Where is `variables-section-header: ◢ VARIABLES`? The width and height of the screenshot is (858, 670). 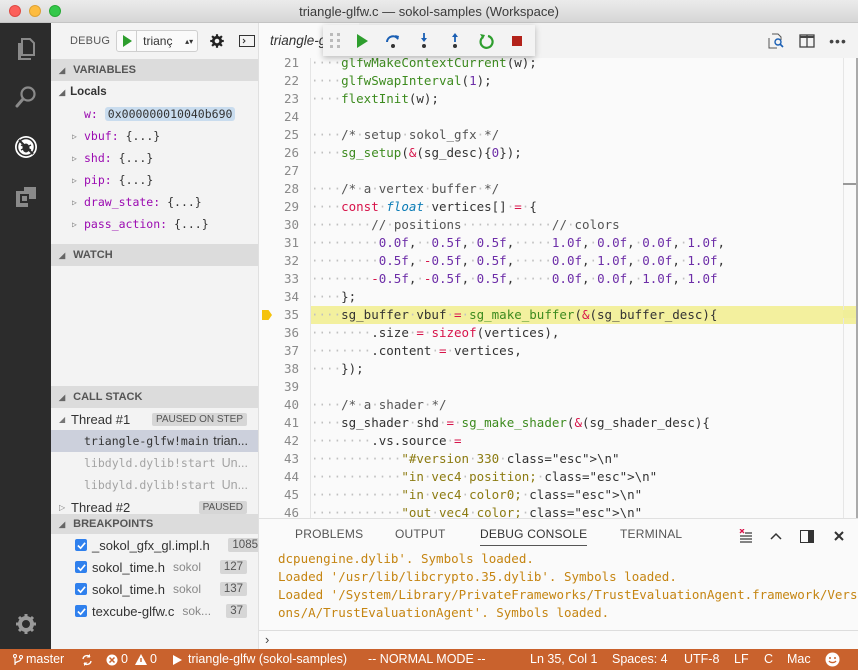
variables-section-header: ◢ VARIABLES is located at coordinates (154, 70).